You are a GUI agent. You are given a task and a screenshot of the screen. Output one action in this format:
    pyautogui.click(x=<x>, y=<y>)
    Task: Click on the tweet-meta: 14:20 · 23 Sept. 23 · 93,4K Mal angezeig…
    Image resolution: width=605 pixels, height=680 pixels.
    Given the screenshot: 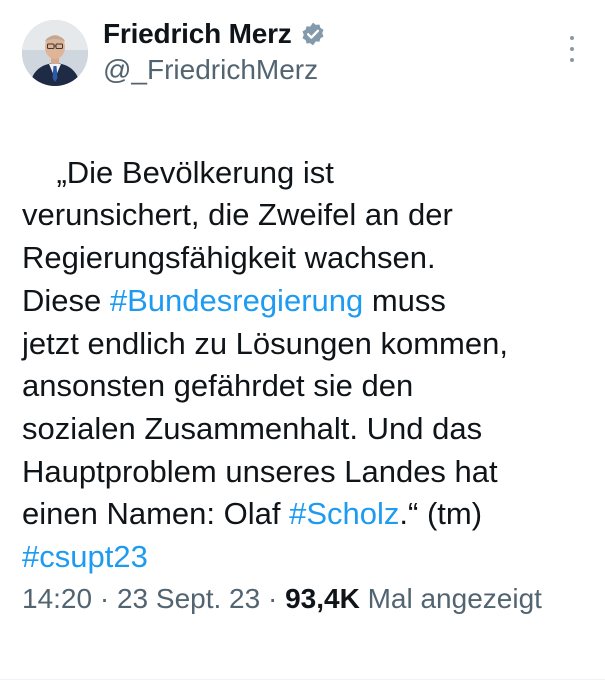 What is the action you would take?
    pyautogui.click(x=302, y=599)
    